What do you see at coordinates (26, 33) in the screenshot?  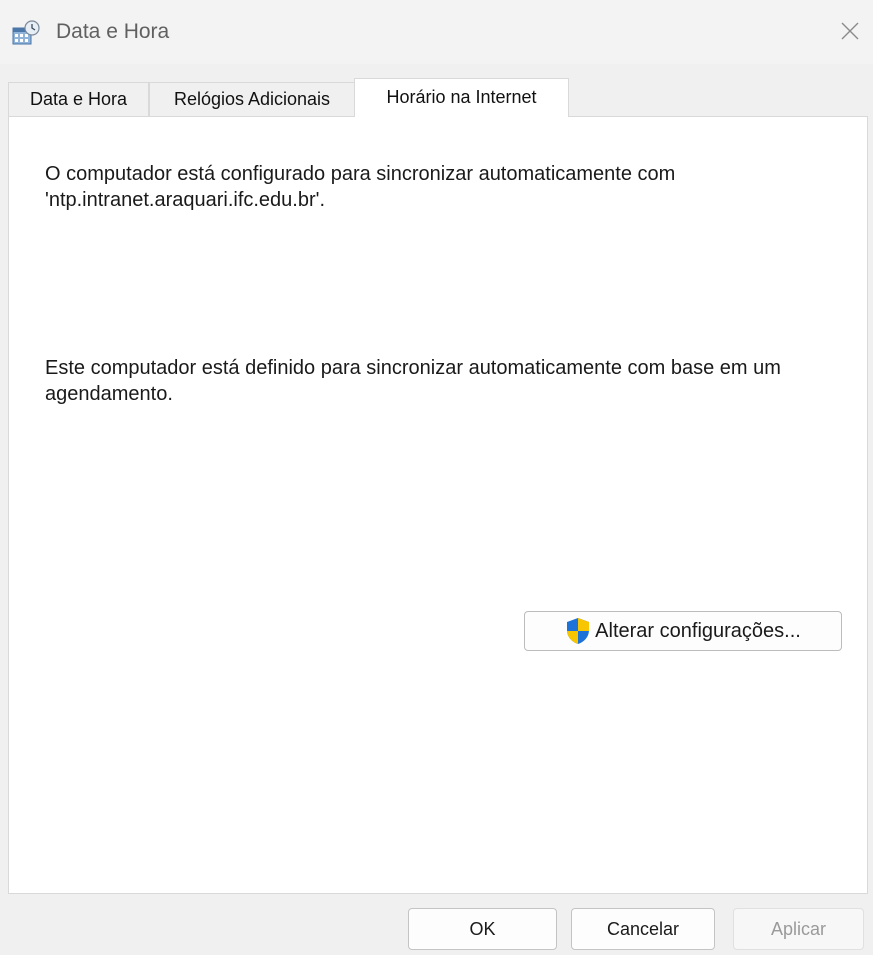 I see `date-time-calendar-icon` at bounding box center [26, 33].